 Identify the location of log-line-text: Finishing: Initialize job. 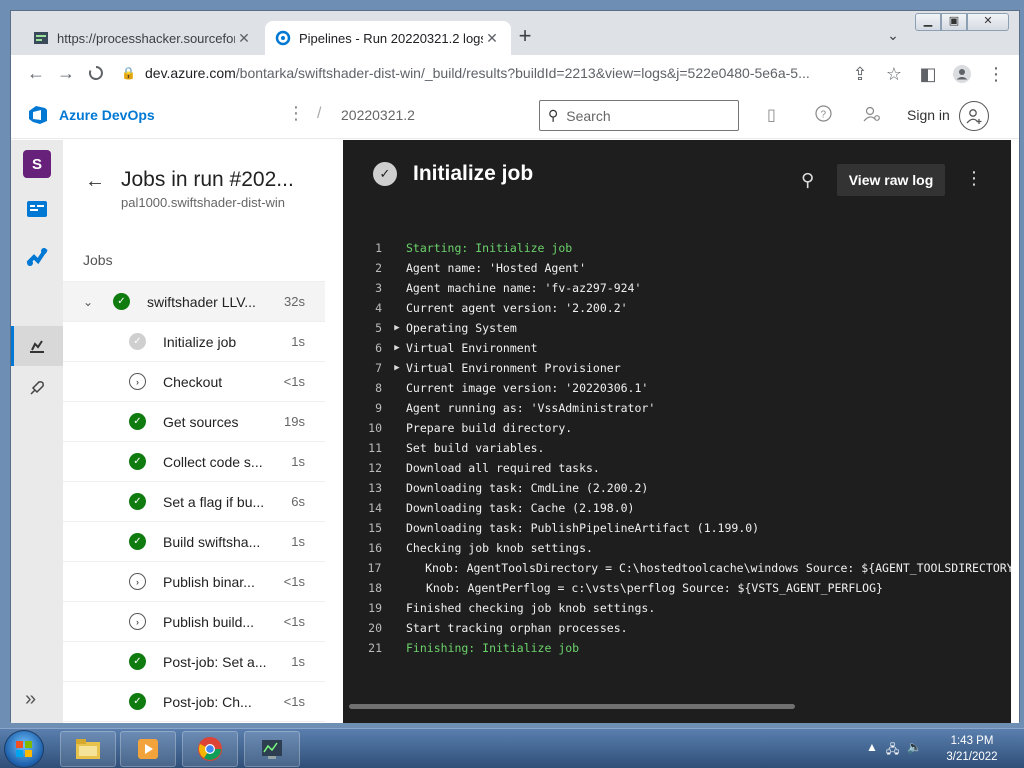
(493, 648).